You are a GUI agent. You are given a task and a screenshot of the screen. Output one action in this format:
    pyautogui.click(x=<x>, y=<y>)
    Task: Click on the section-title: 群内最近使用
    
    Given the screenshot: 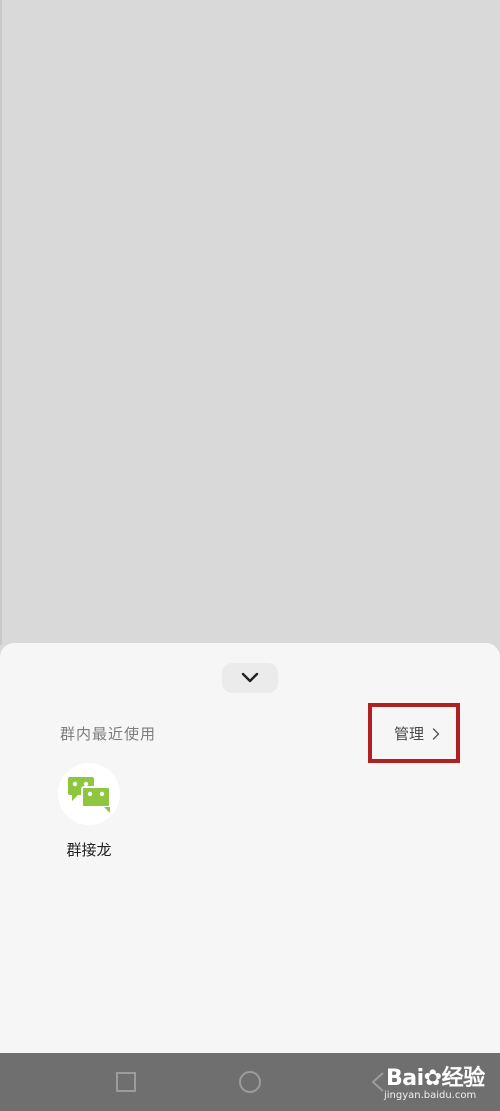 What is the action you would take?
    pyautogui.click(x=108, y=734)
    